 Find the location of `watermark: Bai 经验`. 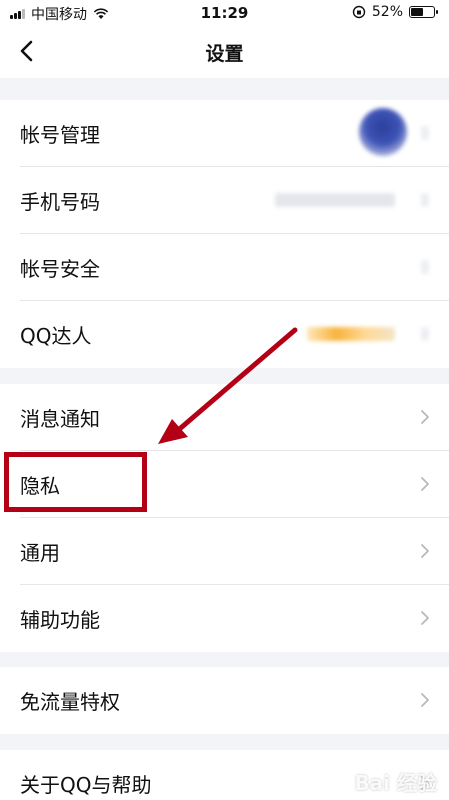

watermark: Bai 经验 is located at coordinates (395, 783).